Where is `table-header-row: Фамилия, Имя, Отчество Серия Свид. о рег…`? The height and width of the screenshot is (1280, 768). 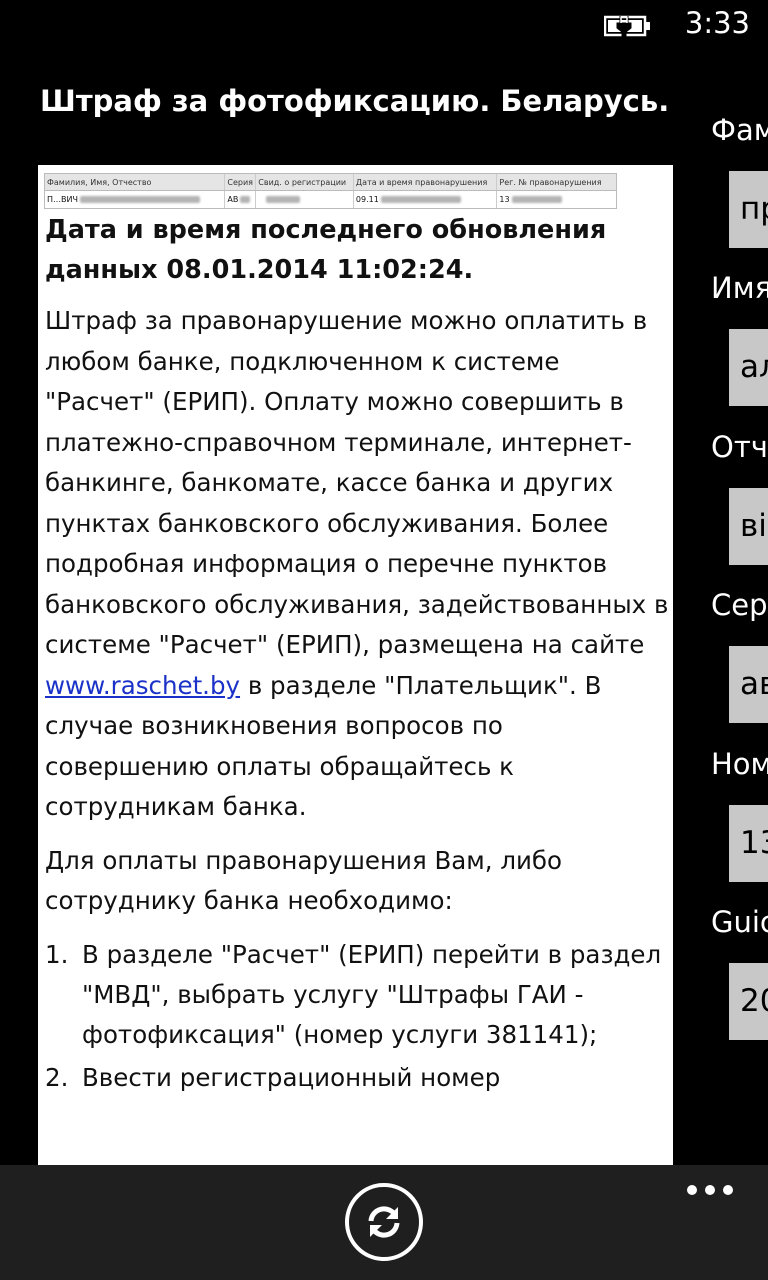
table-header-row: Фамилия, Имя, Отчество Серия Свид. о рег… is located at coordinates (330, 182).